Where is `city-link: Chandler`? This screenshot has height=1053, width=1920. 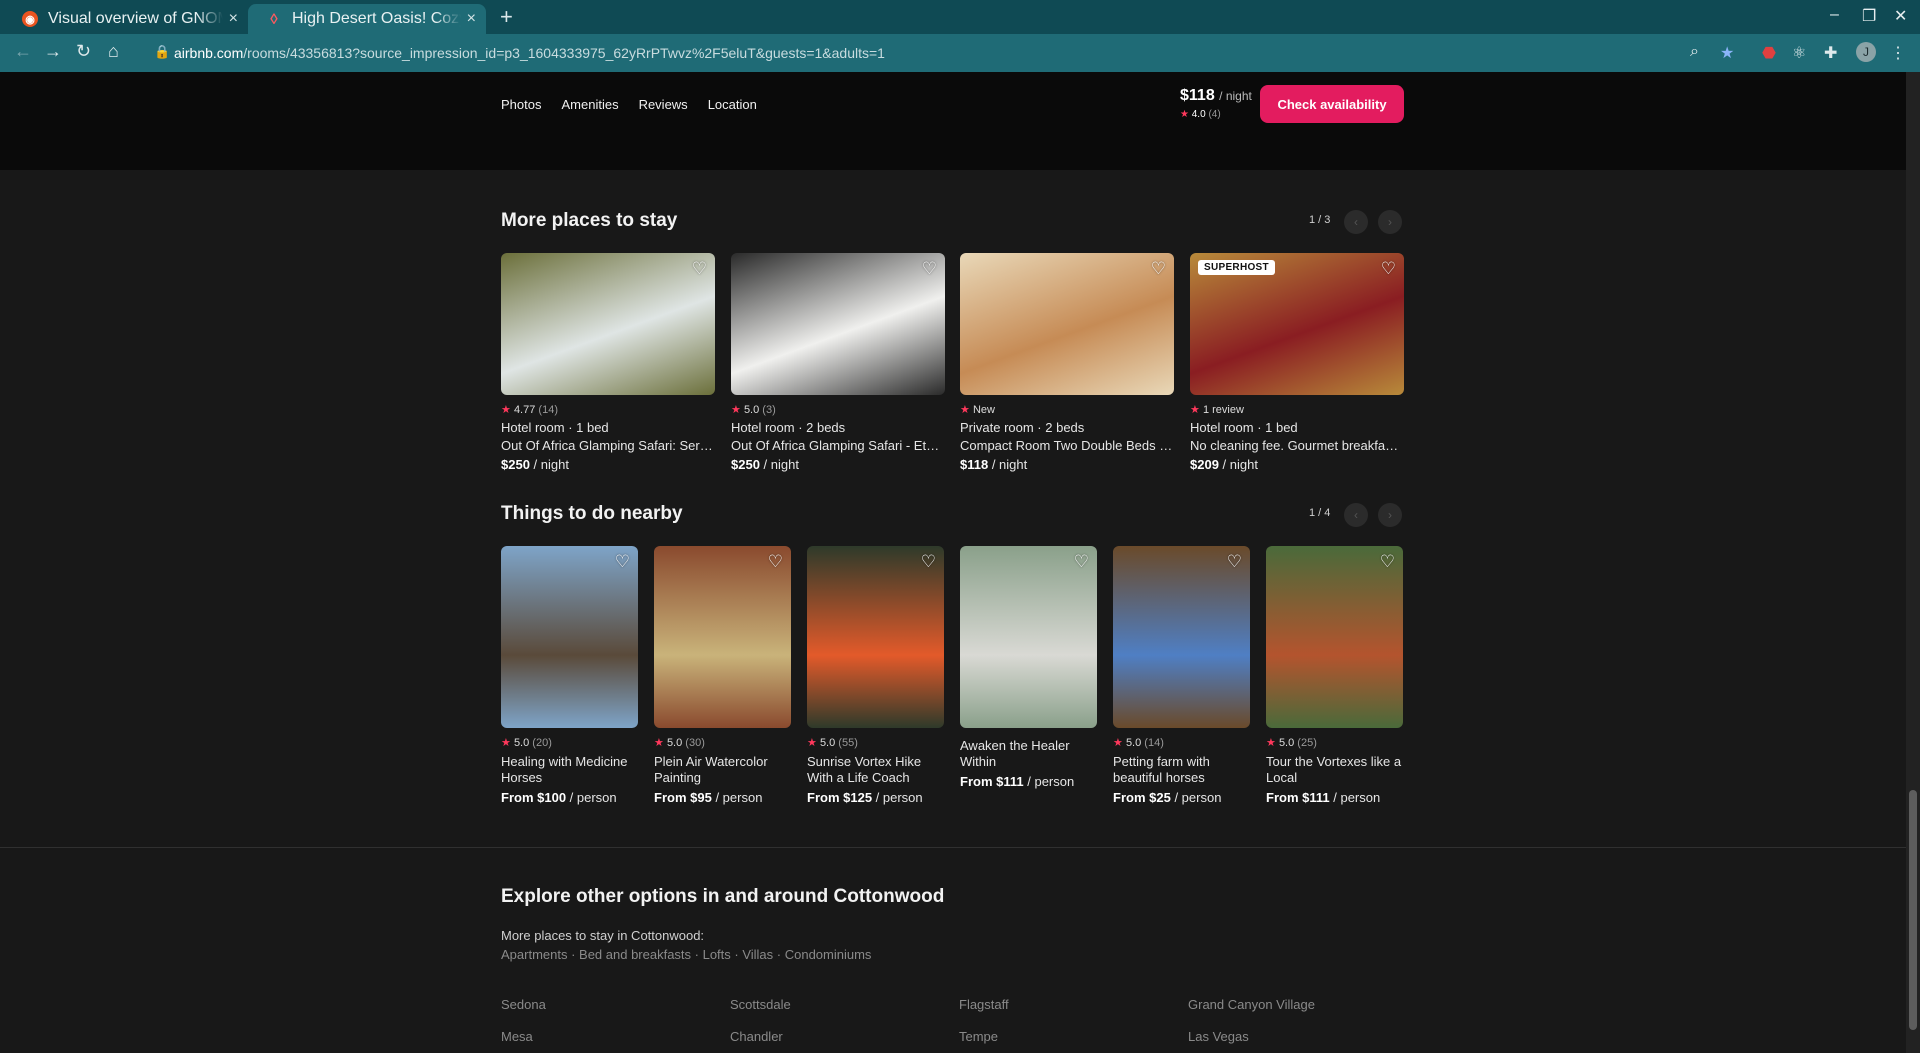 city-link: Chandler is located at coordinates (756, 1036).